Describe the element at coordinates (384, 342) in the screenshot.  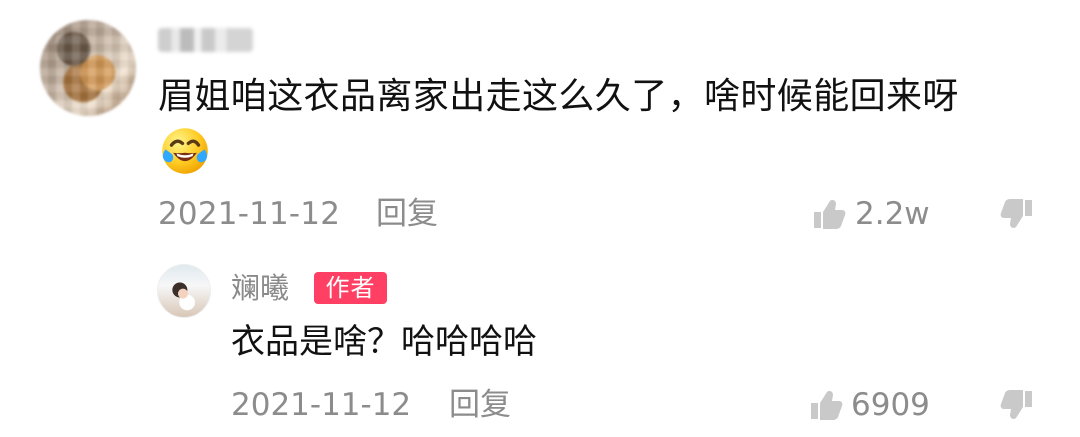
I see `reply-text: 衣品是啥？哈哈哈哈` at that location.